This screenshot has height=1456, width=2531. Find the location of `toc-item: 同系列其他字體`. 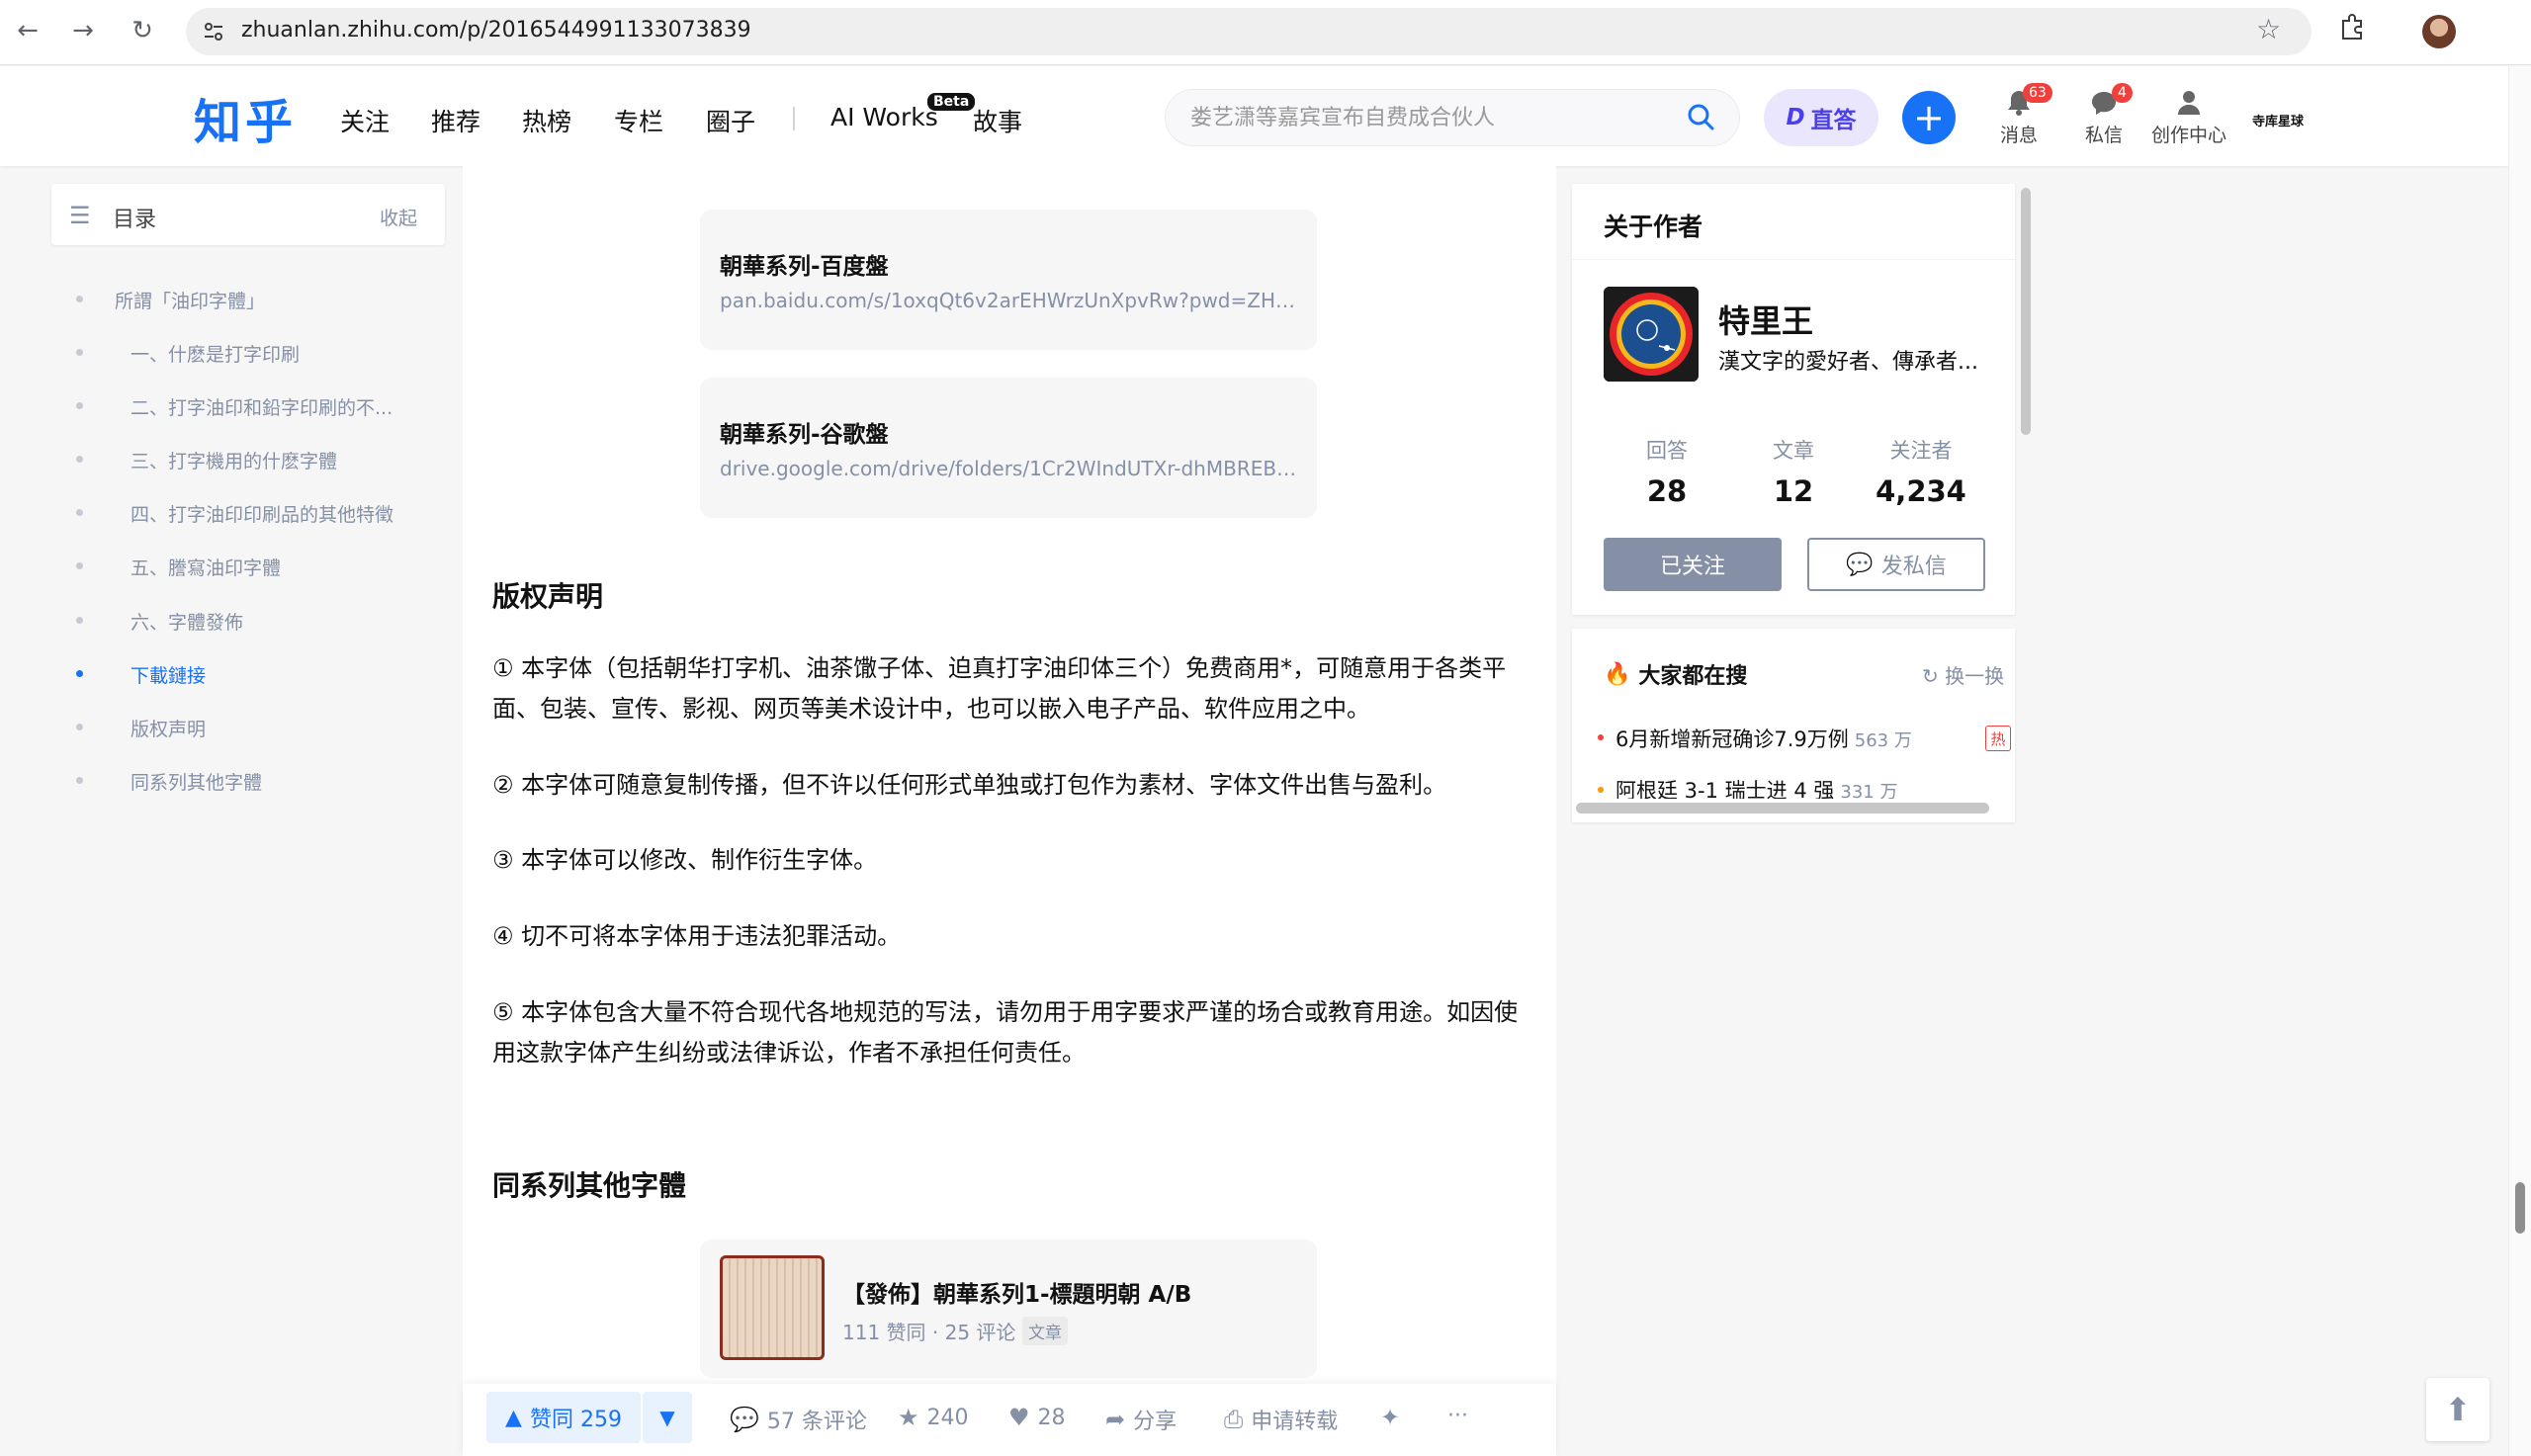

toc-item: 同系列其他字體 is located at coordinates (196, 781).